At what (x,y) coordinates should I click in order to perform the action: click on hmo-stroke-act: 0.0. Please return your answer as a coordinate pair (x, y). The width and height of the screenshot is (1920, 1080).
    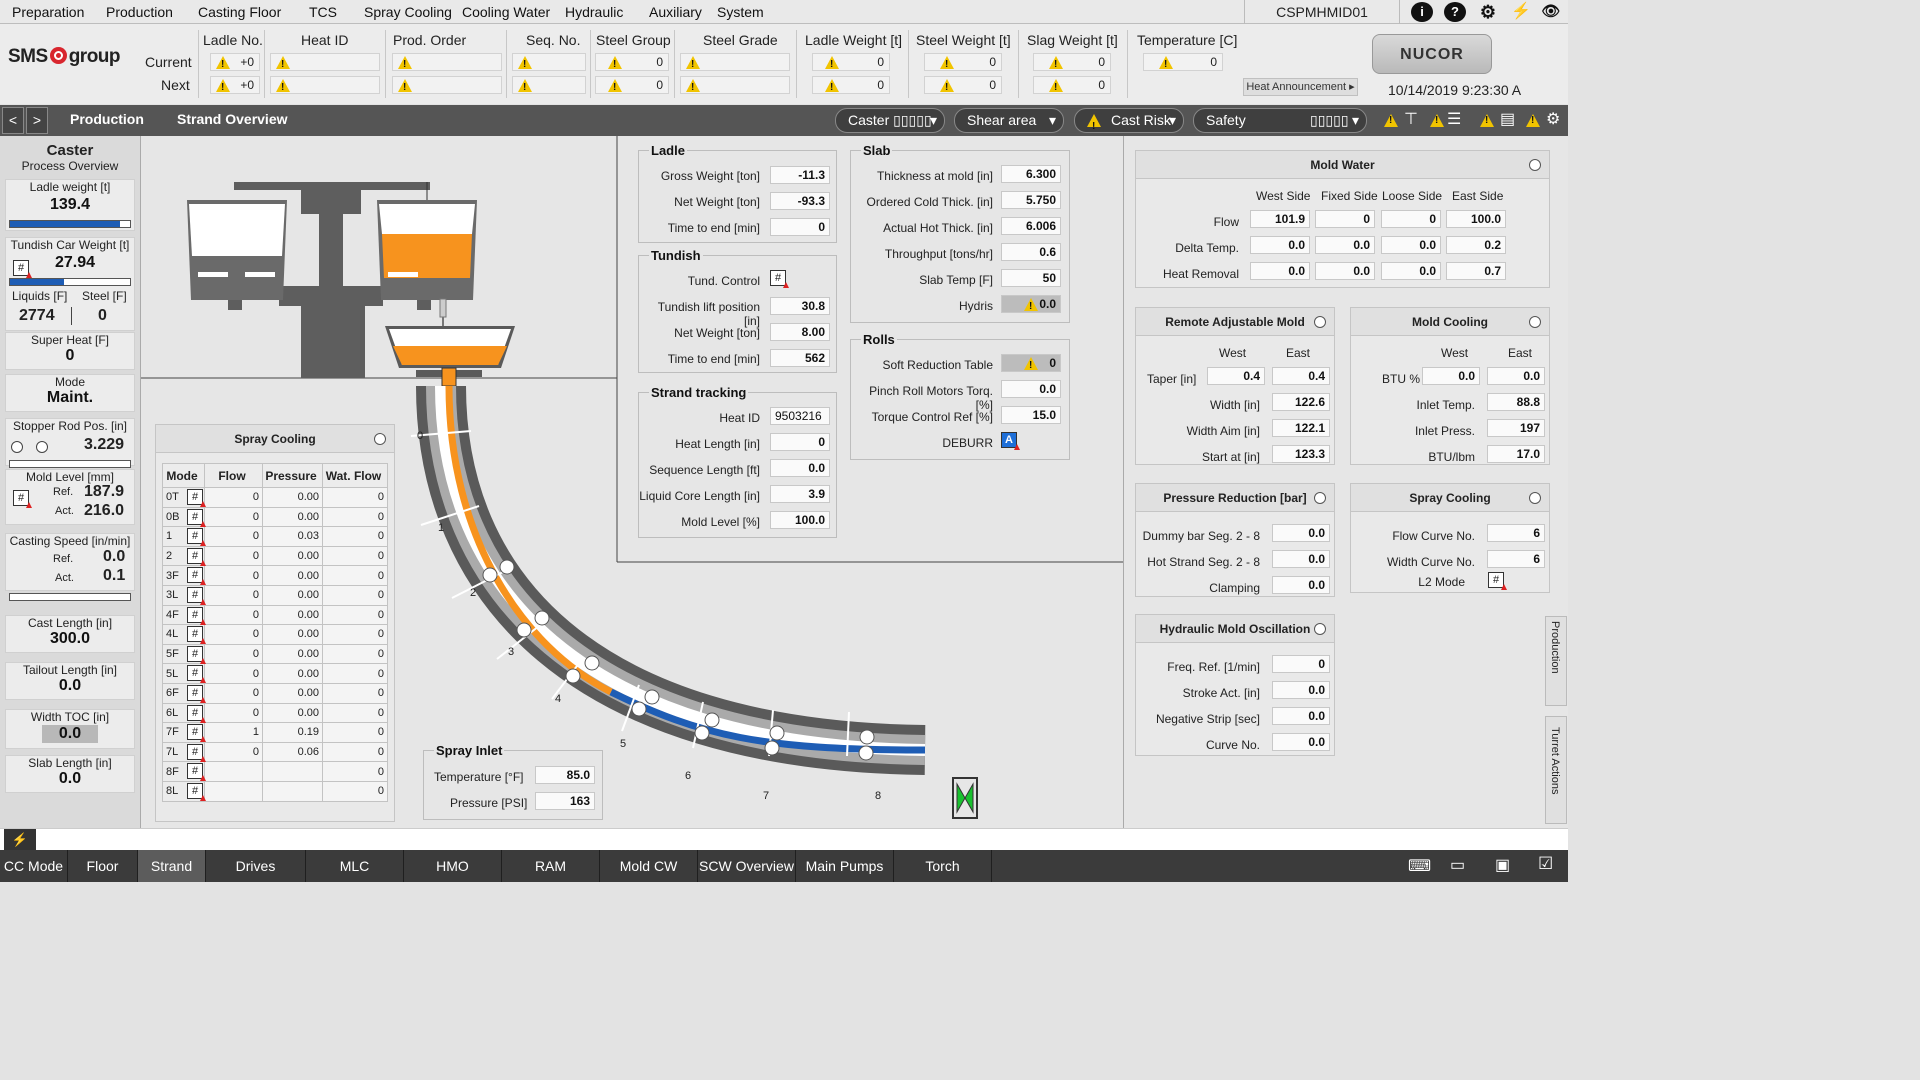
    Looking at the image, I should click on (1301, 690).